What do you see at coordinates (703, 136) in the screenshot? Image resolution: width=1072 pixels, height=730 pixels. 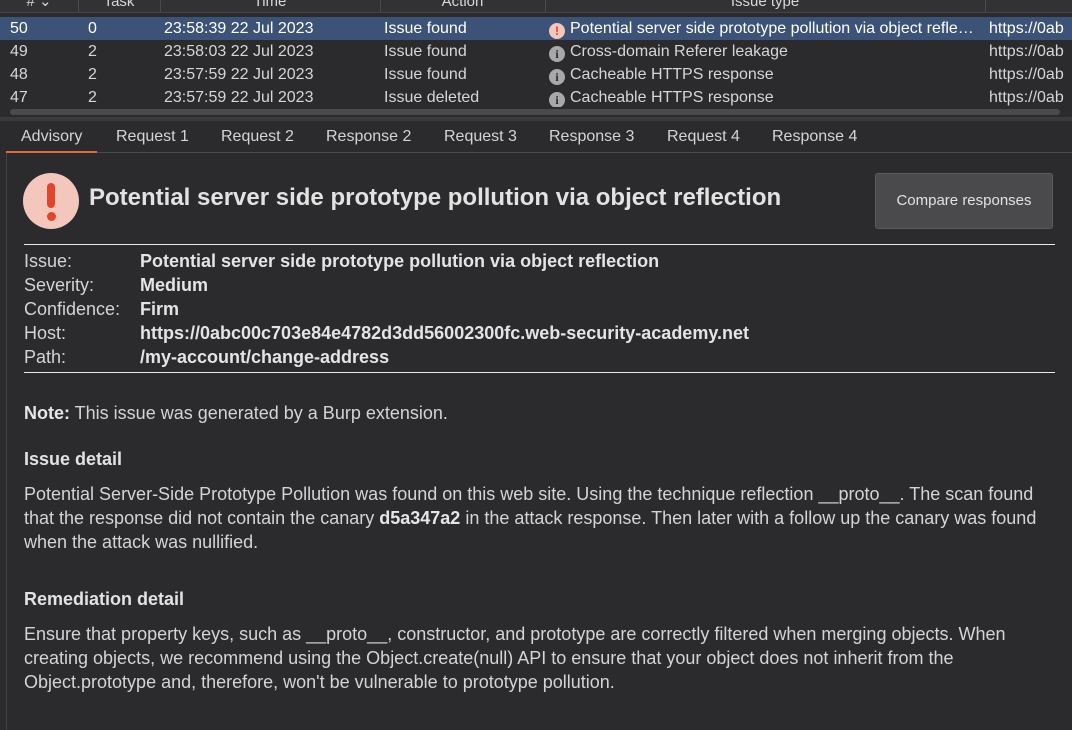 I see `tab-request-4: Request 4` at bounding box center [703, 136].